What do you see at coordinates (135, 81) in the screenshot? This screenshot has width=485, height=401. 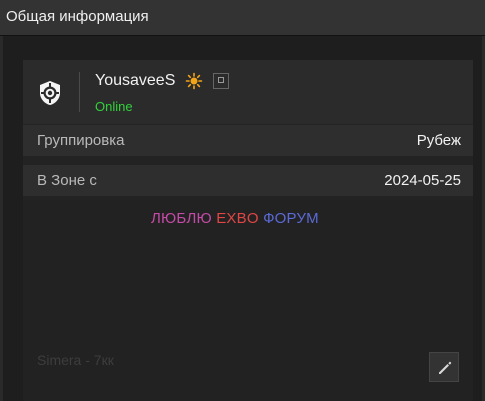 I see `username: YousaveeS` at bounding box center [135, 81].